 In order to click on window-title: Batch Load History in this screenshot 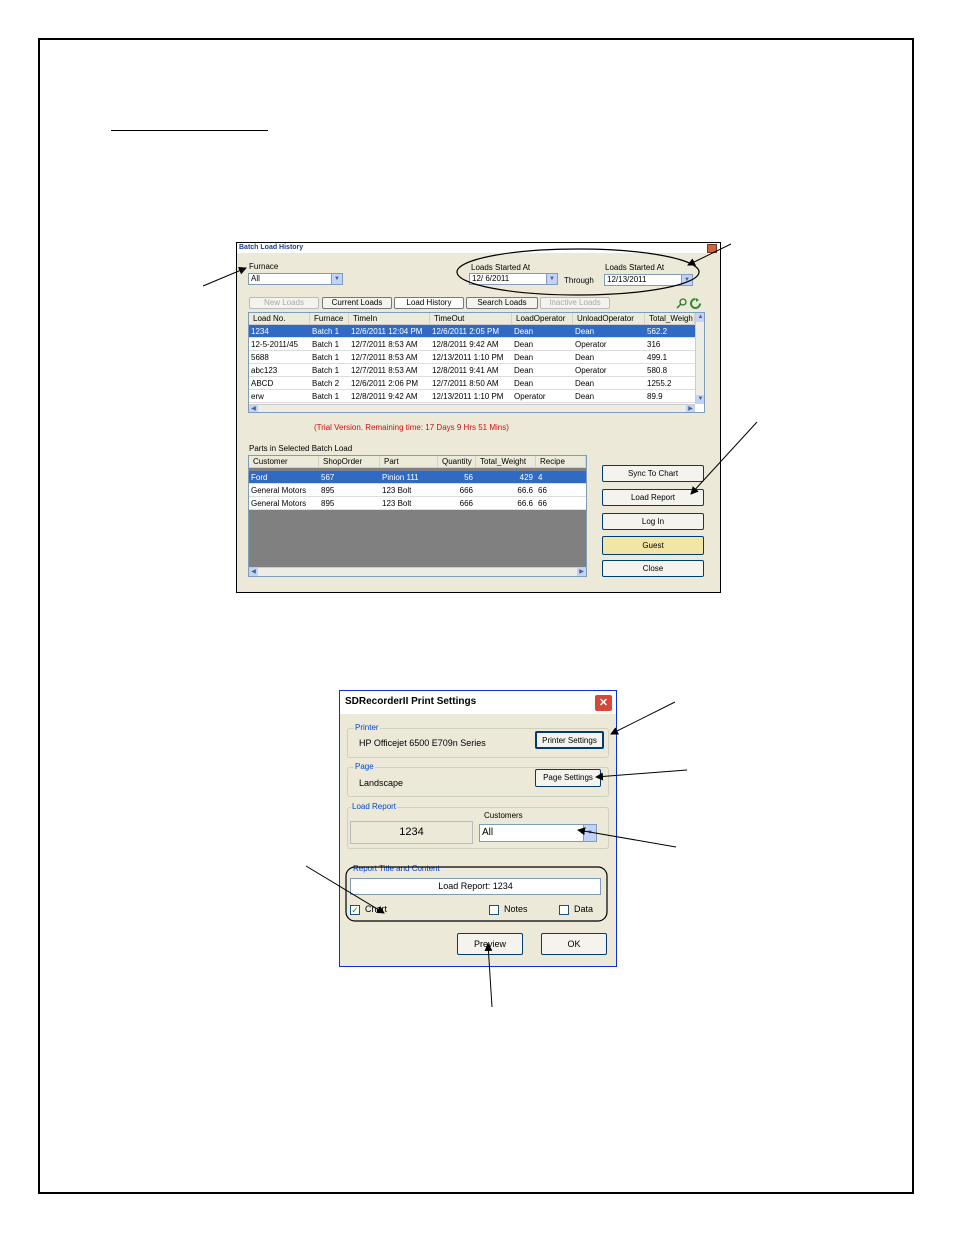, I will do `click(271, 247)`.